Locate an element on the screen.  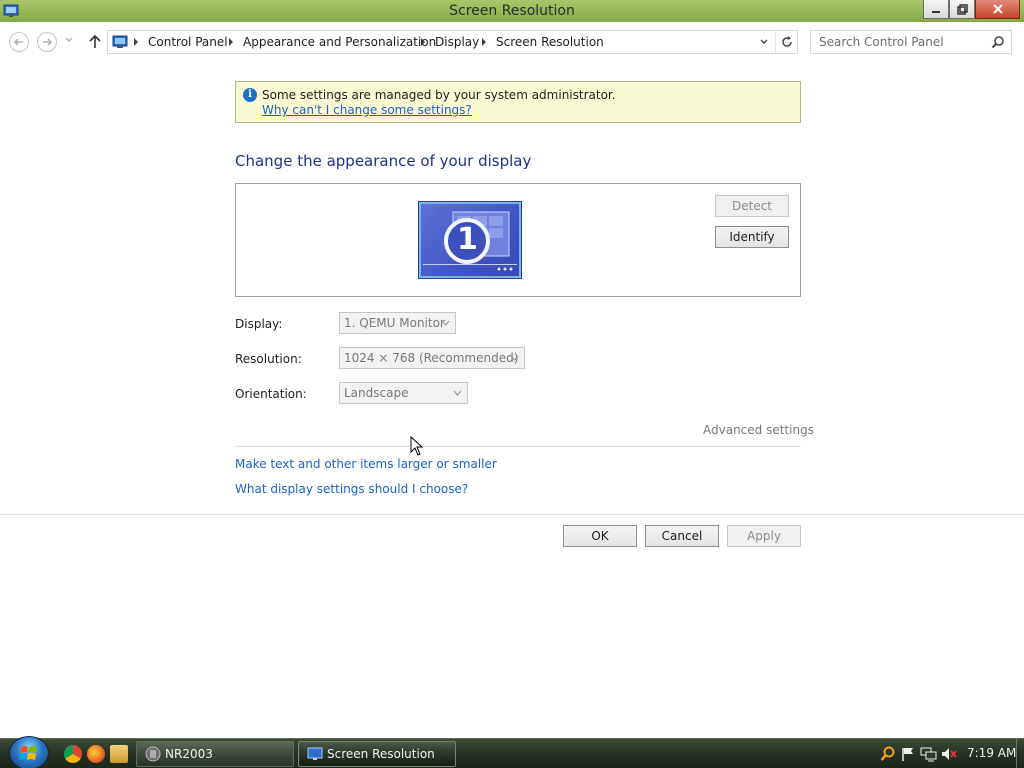
breadcrumb-display: Display is located at coordinates (457, 42).